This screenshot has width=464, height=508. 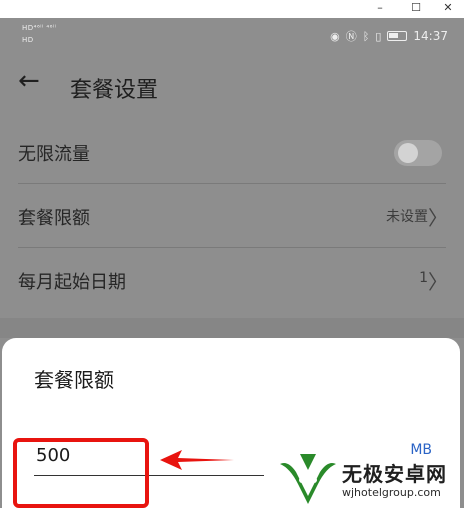 I want to click on battery-icon, so click(x=397, y=36).